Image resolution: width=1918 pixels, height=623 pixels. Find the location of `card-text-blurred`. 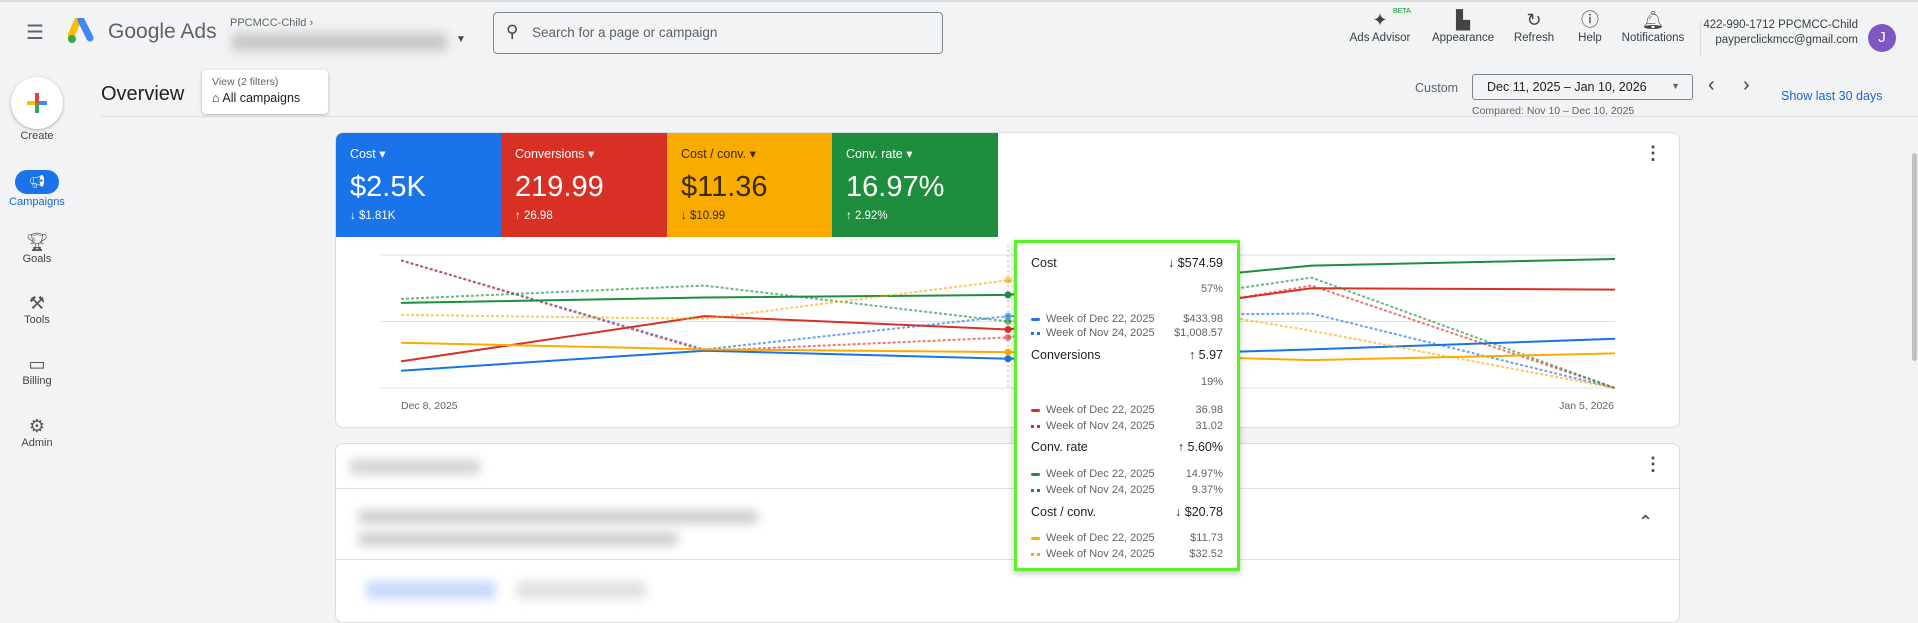

card-text-blurred is located at coordinates (518, 539).